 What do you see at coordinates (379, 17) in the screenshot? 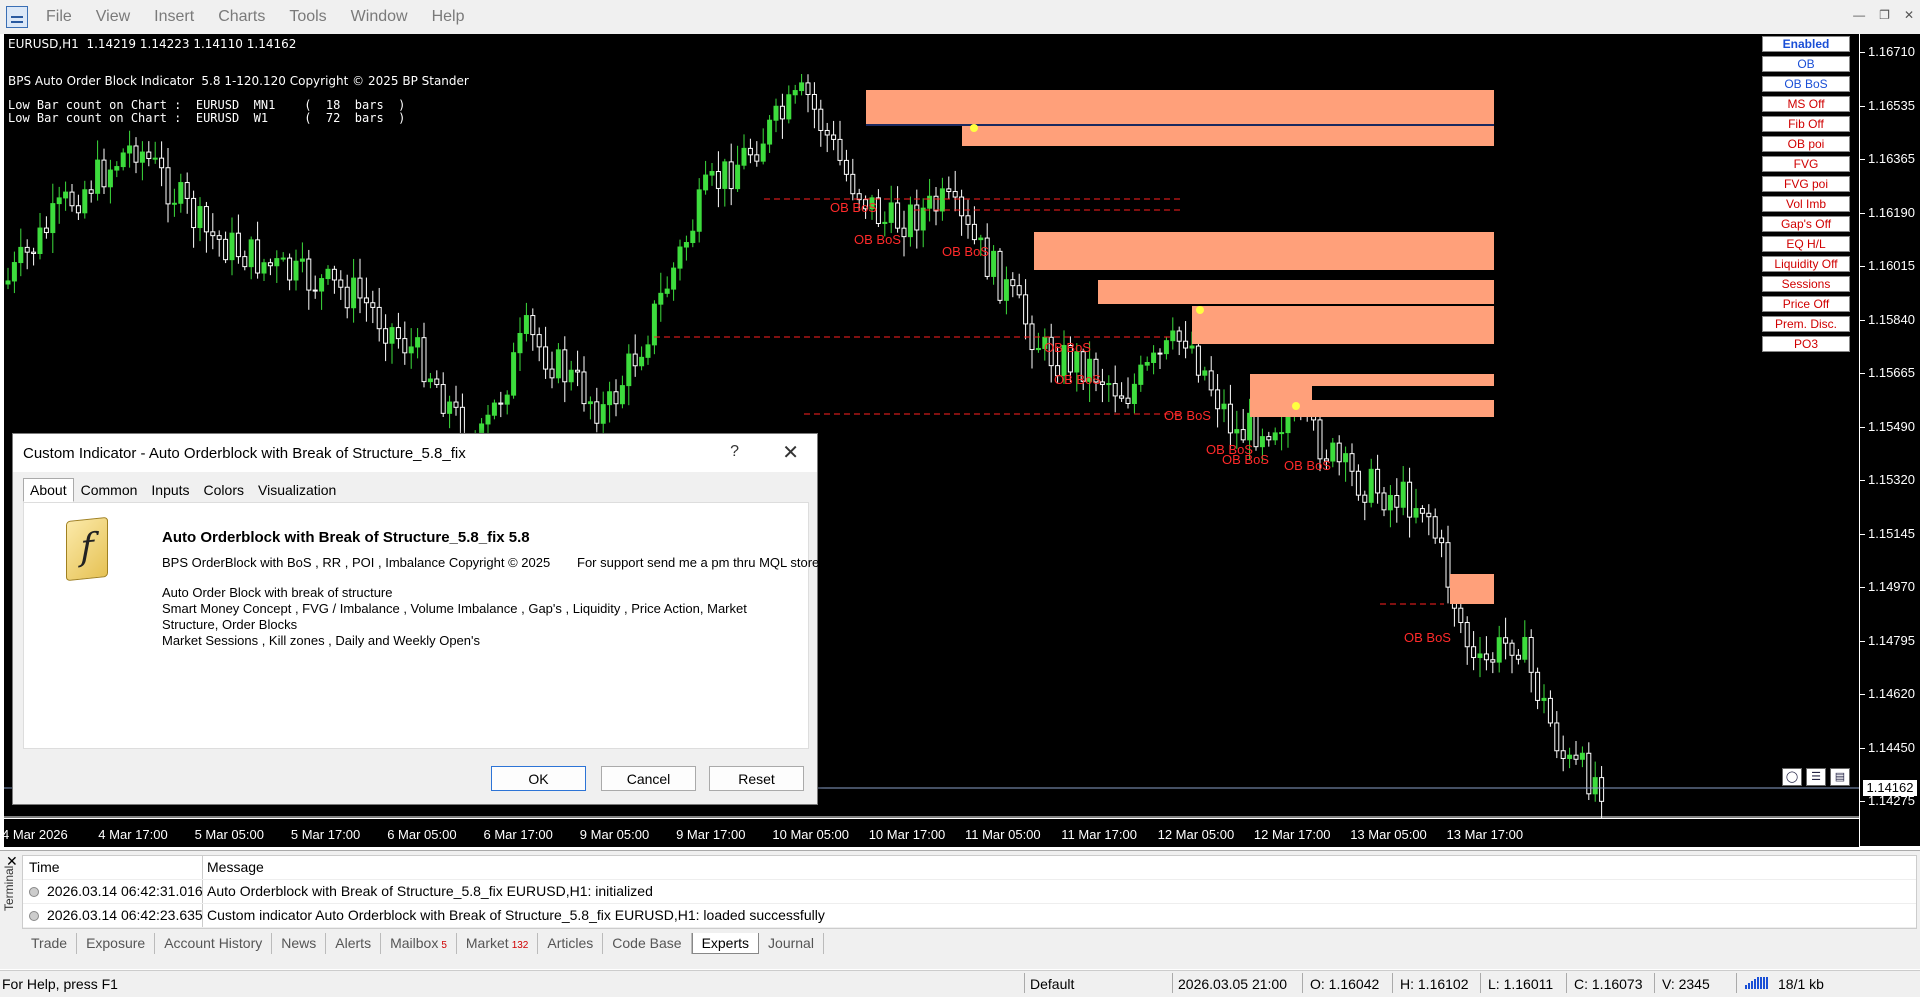
I see `menu-window: Window` at bounding box center [379, 17].